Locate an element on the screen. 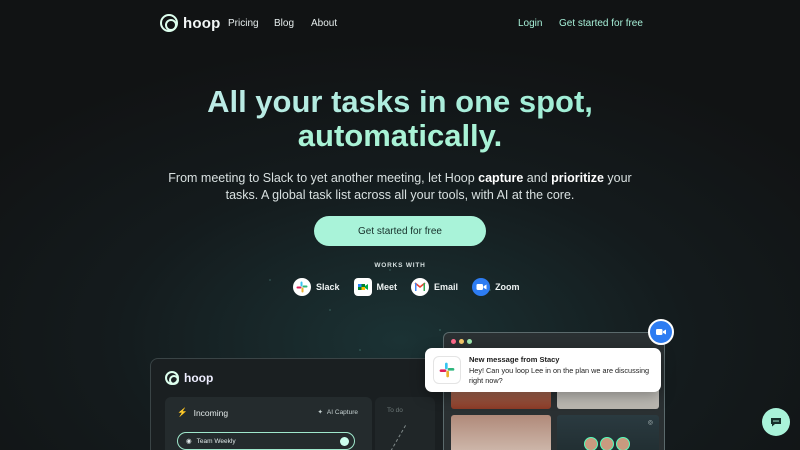  nav-link-pricing: Pricing is located at coordinates (243, 23).